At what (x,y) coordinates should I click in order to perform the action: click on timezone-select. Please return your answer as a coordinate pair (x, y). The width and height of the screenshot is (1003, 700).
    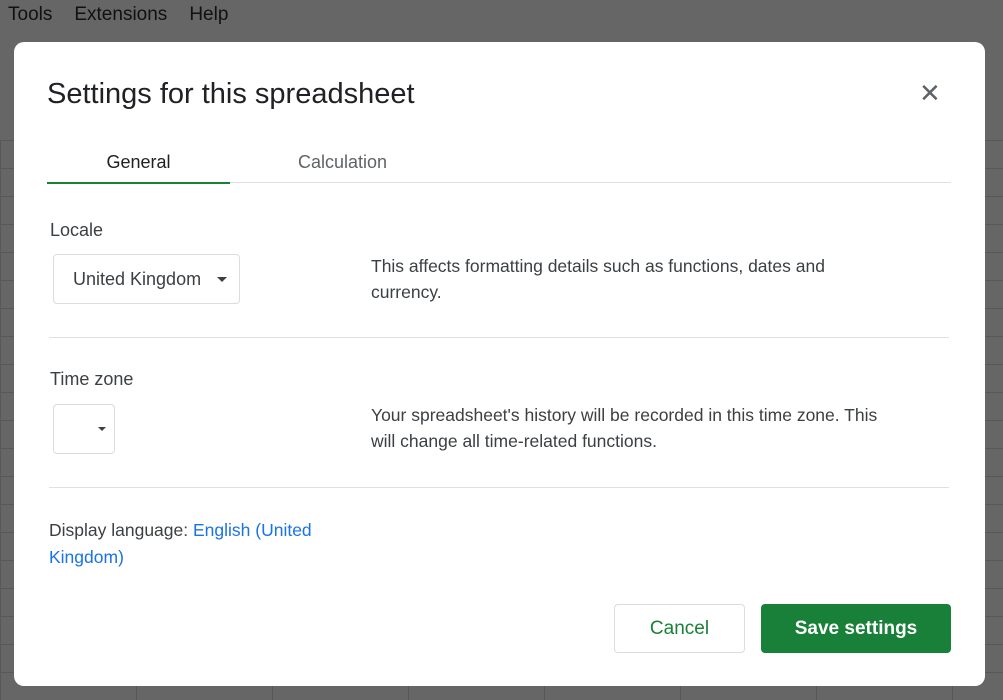
    Looking at the image, I should click on (84, 429).